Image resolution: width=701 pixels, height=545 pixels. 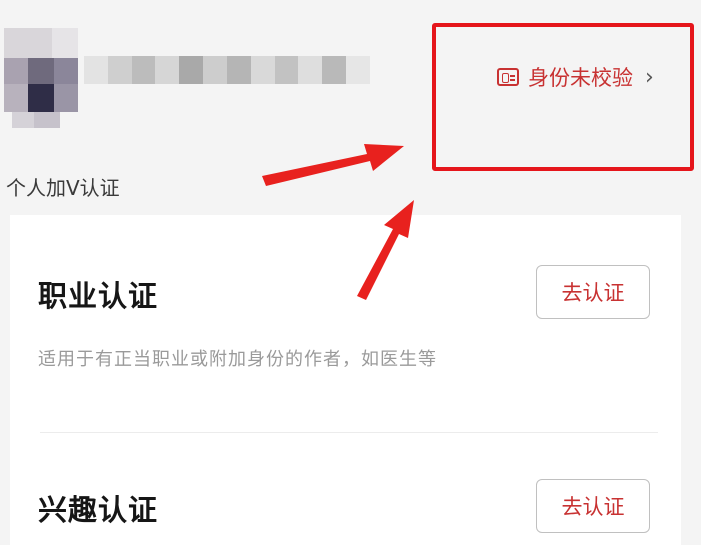 I want to click on divider, so click(x=349, y=432).